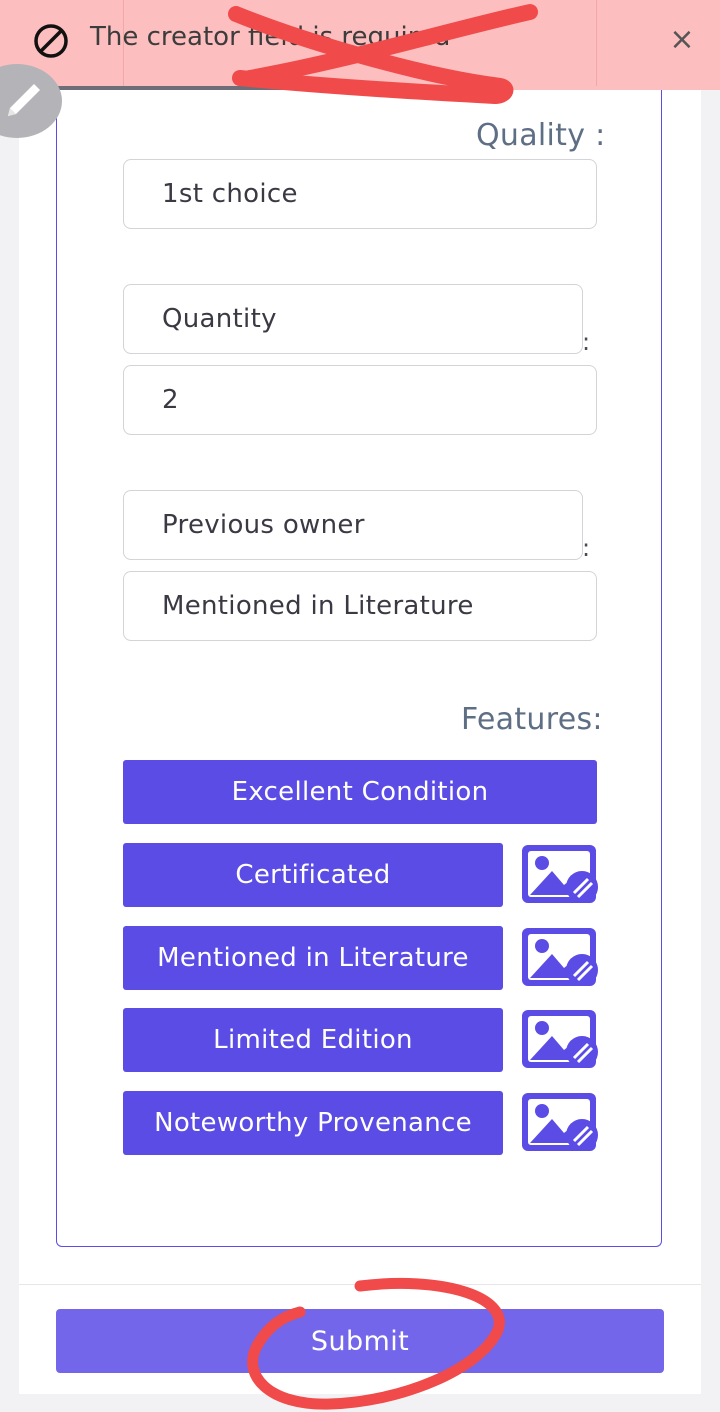 The width and height of the screenshot is (720, 1412). Describe the element at coordinates (313, 958) in the screenshot. I see `feature-button-mentioned-in-literature: Mentioned in Literature` at that location.